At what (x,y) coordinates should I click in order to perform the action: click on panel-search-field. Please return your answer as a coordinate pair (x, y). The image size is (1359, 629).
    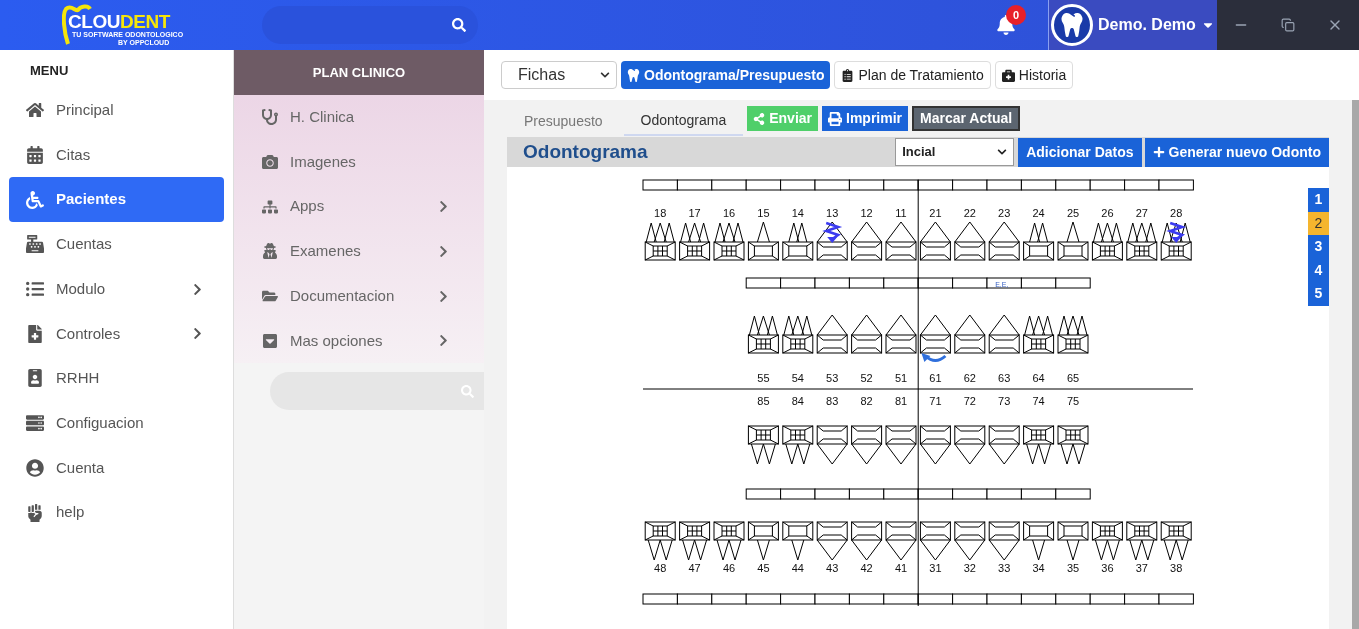
    Looking at the image, I should click on (377, 391).